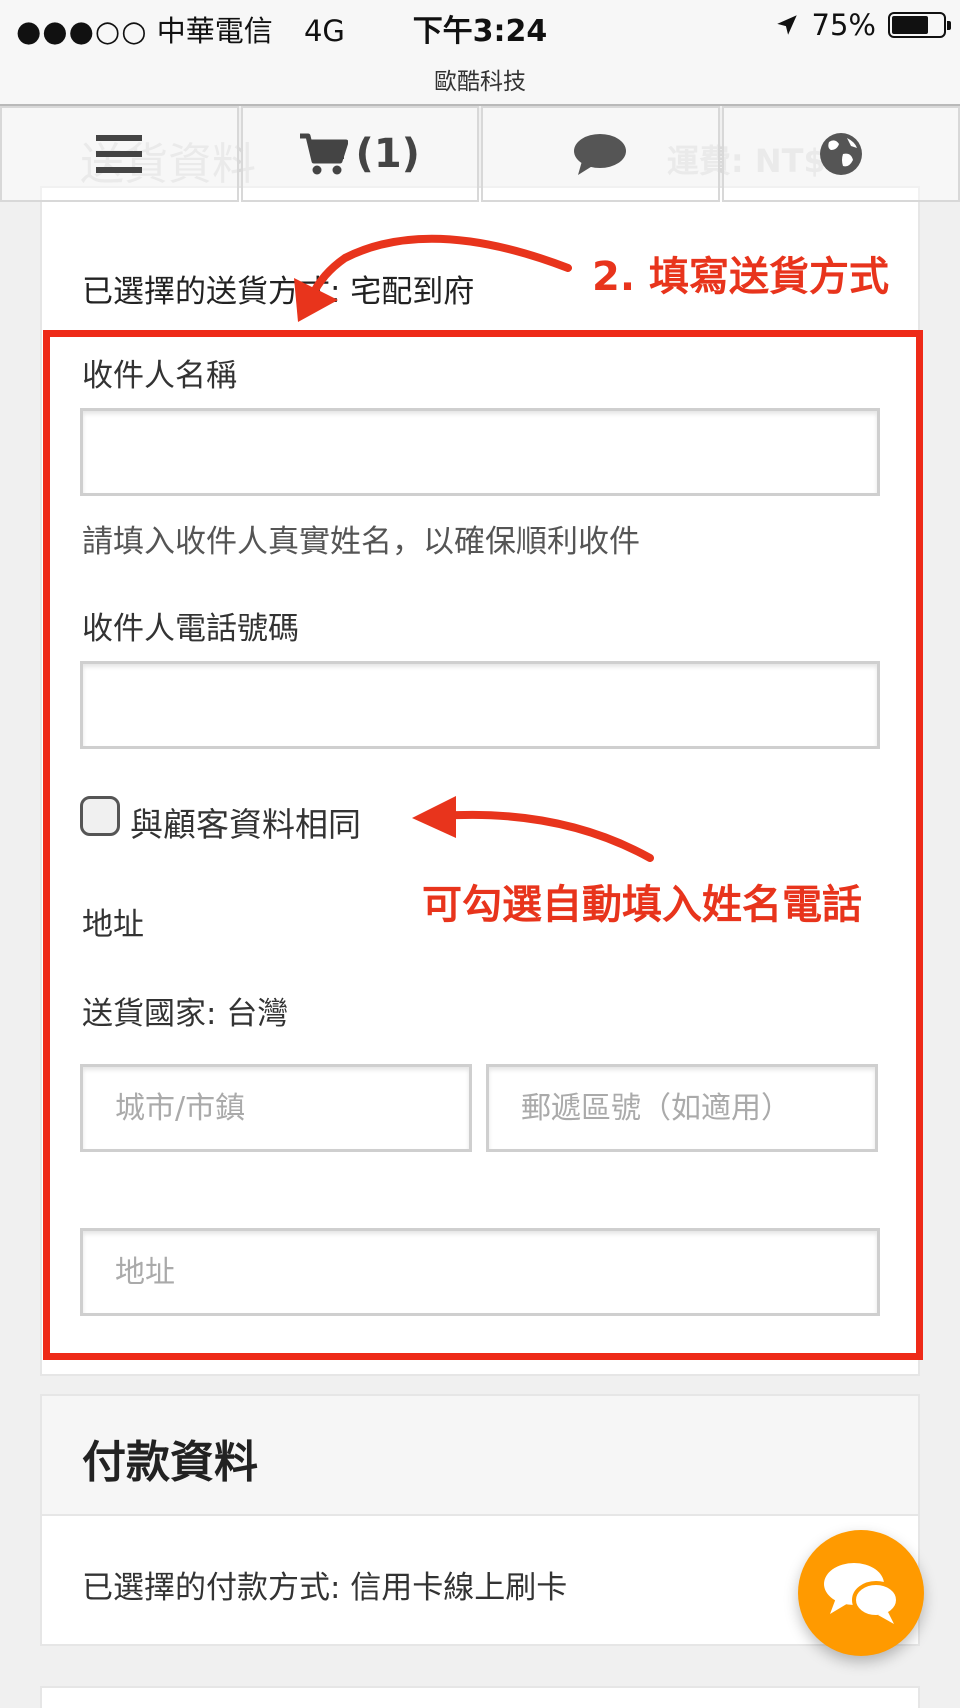 This screenshot has height=1708, width=960. What do you see at coordinates (190, 629) in the screenshot?
I see `recipient-phone-label: 收件人電話號碼` at bounding box center [190, 629].